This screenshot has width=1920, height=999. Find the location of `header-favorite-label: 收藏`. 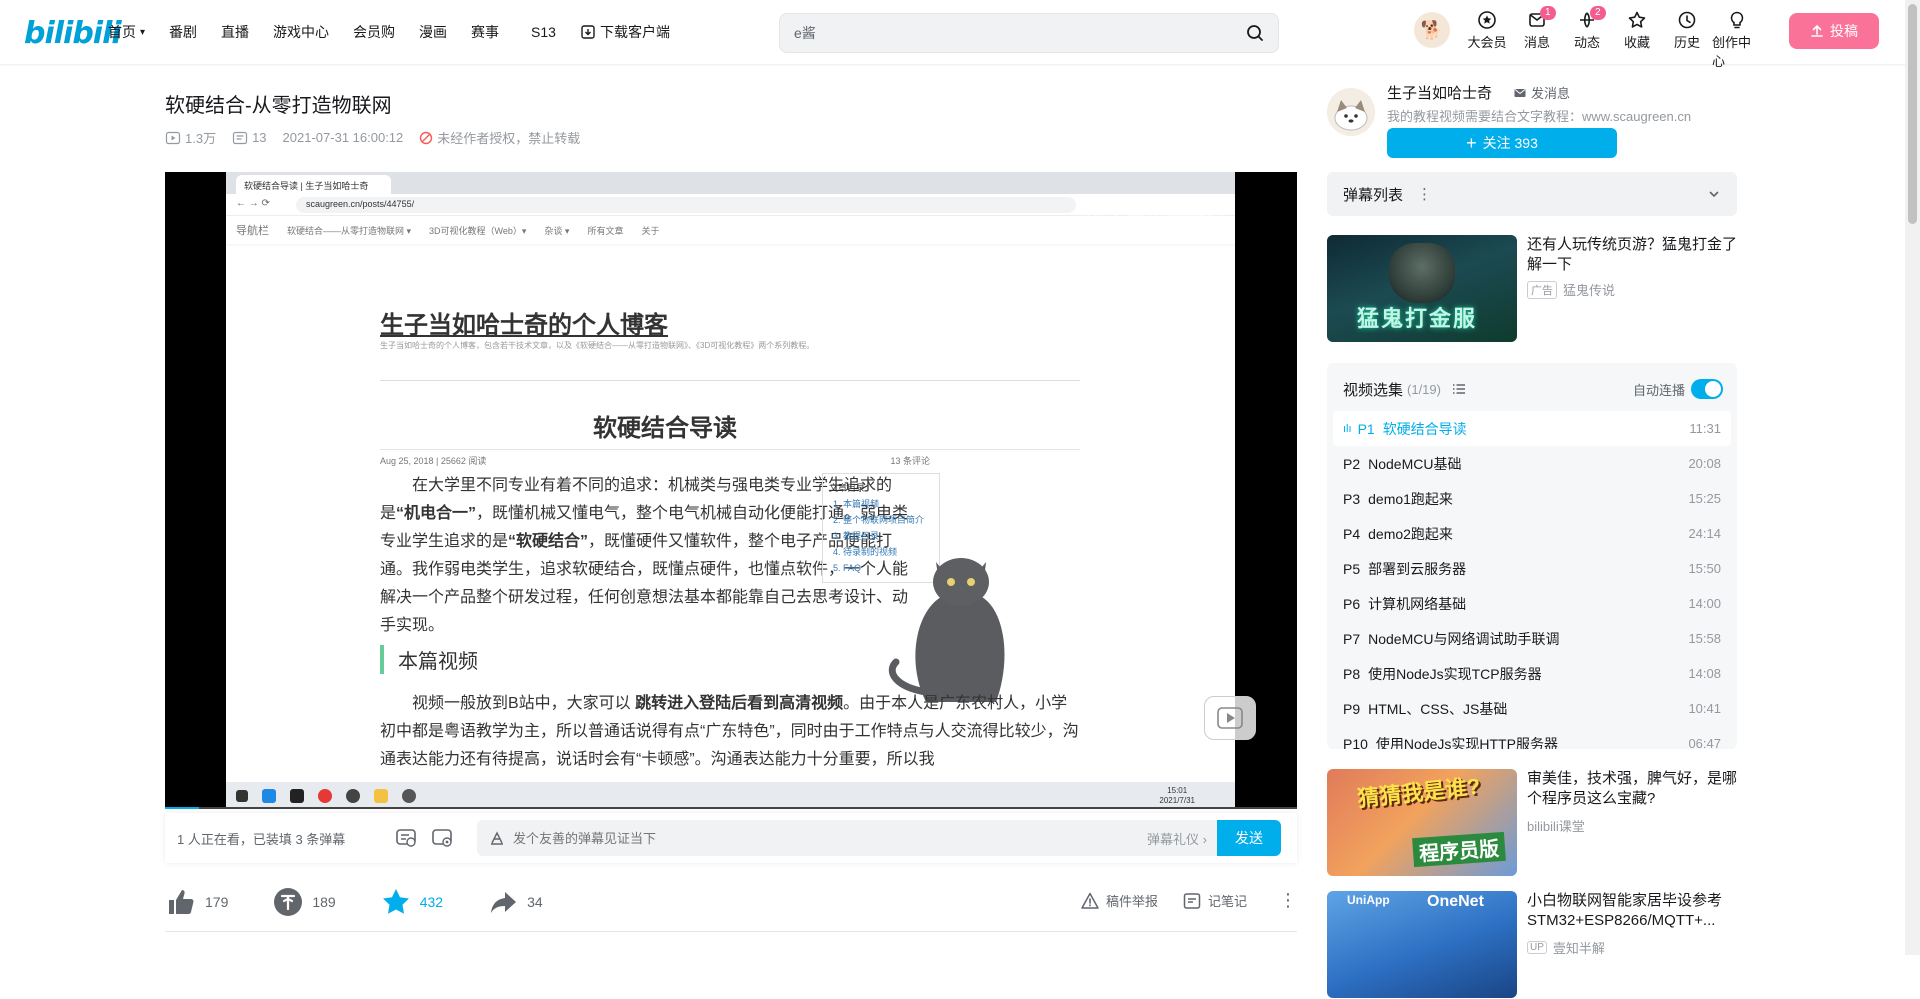

header-favorite-label: 收藏 is located at coordinates (1636, 42).